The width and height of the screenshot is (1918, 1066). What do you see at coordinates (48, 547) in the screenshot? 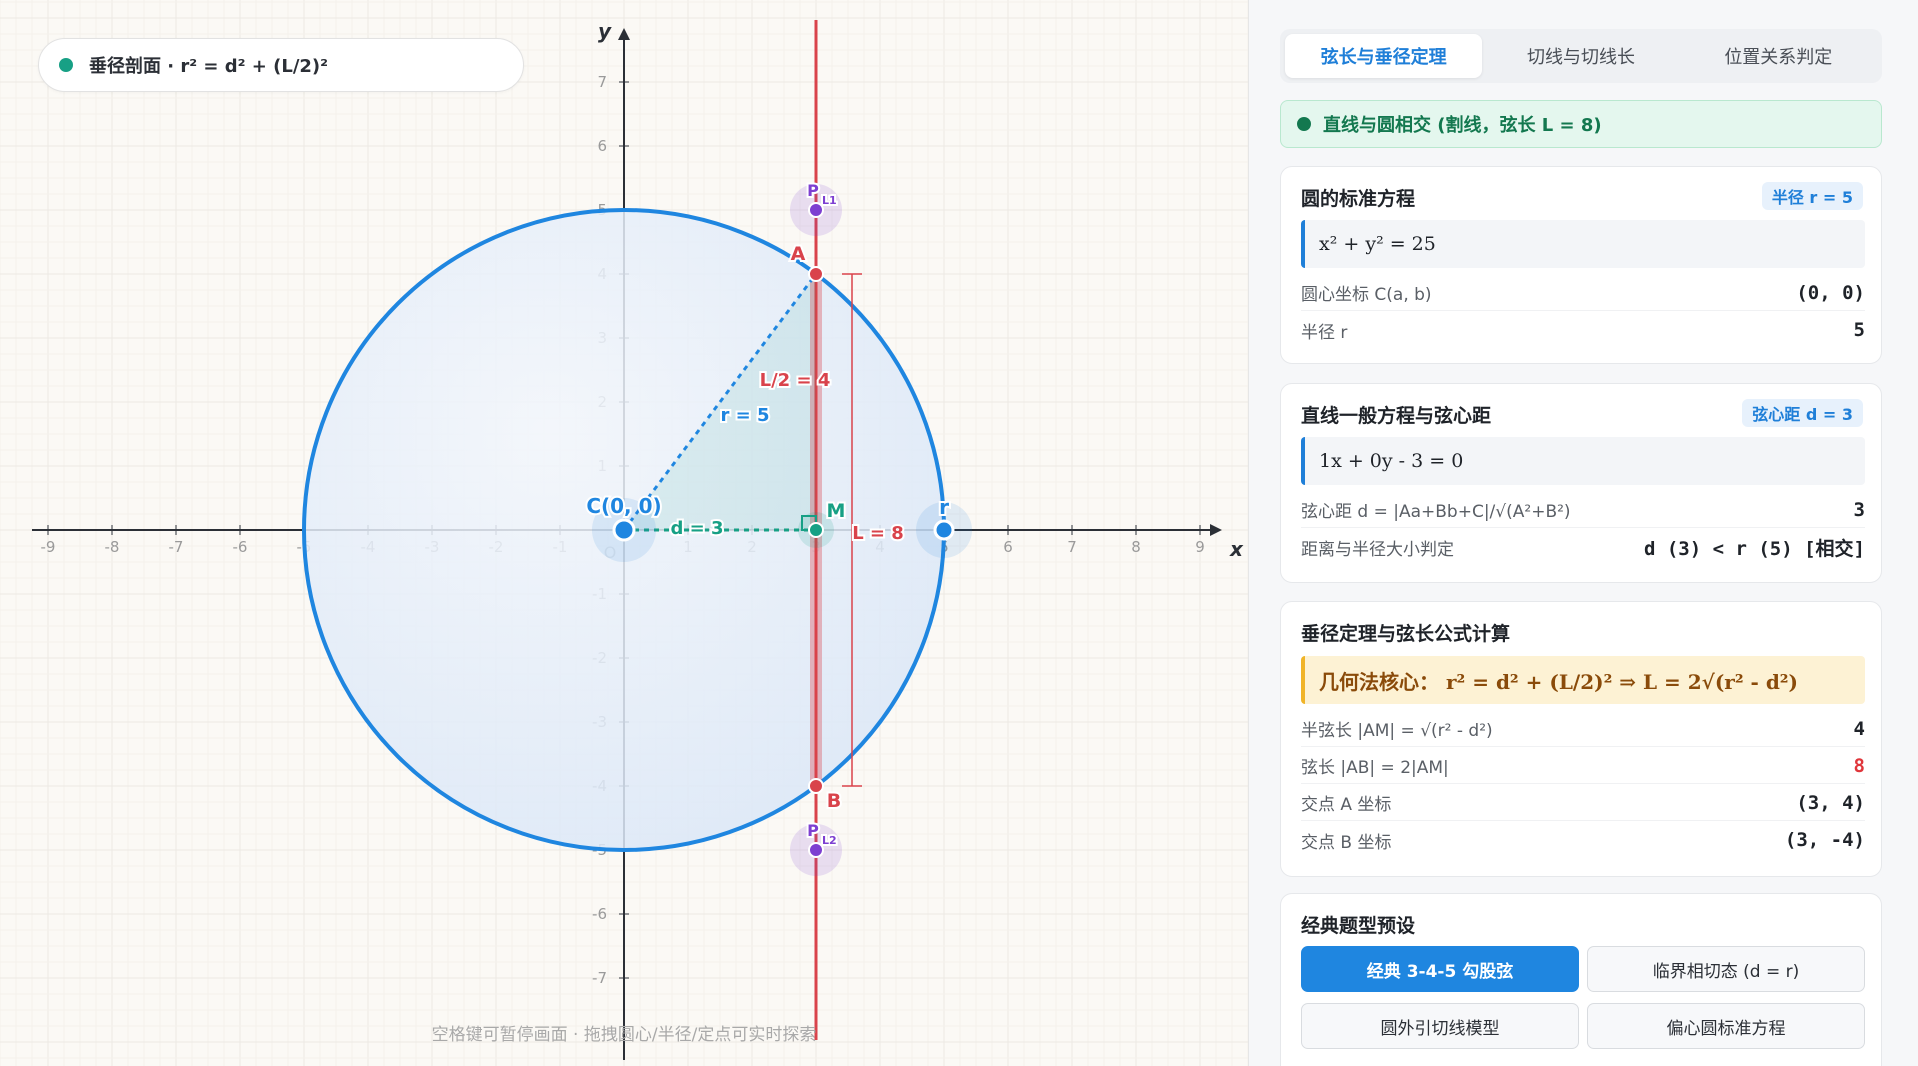
I see `x-tick-label: -9` at bounding box center [48, 547].